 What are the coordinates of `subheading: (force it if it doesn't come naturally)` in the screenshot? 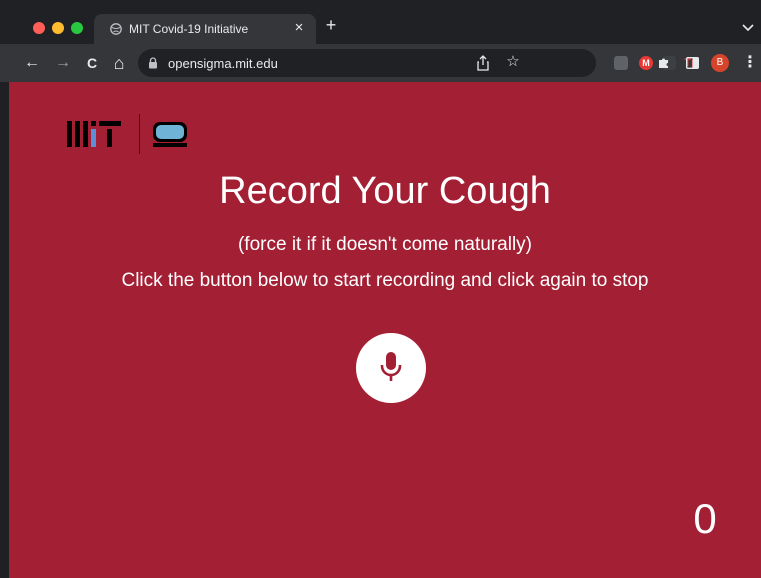 It's located at (385, 244).